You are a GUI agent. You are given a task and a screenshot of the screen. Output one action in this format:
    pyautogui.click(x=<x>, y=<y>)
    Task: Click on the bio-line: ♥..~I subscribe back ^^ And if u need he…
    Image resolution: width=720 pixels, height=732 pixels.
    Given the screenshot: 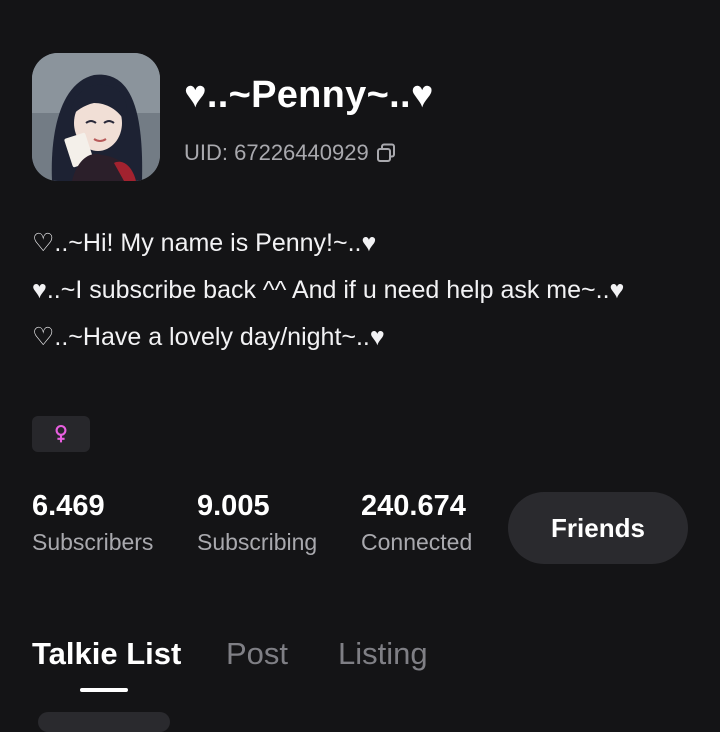 What is the action you would take?
    pyautogui.click(x=328, y=290)
    